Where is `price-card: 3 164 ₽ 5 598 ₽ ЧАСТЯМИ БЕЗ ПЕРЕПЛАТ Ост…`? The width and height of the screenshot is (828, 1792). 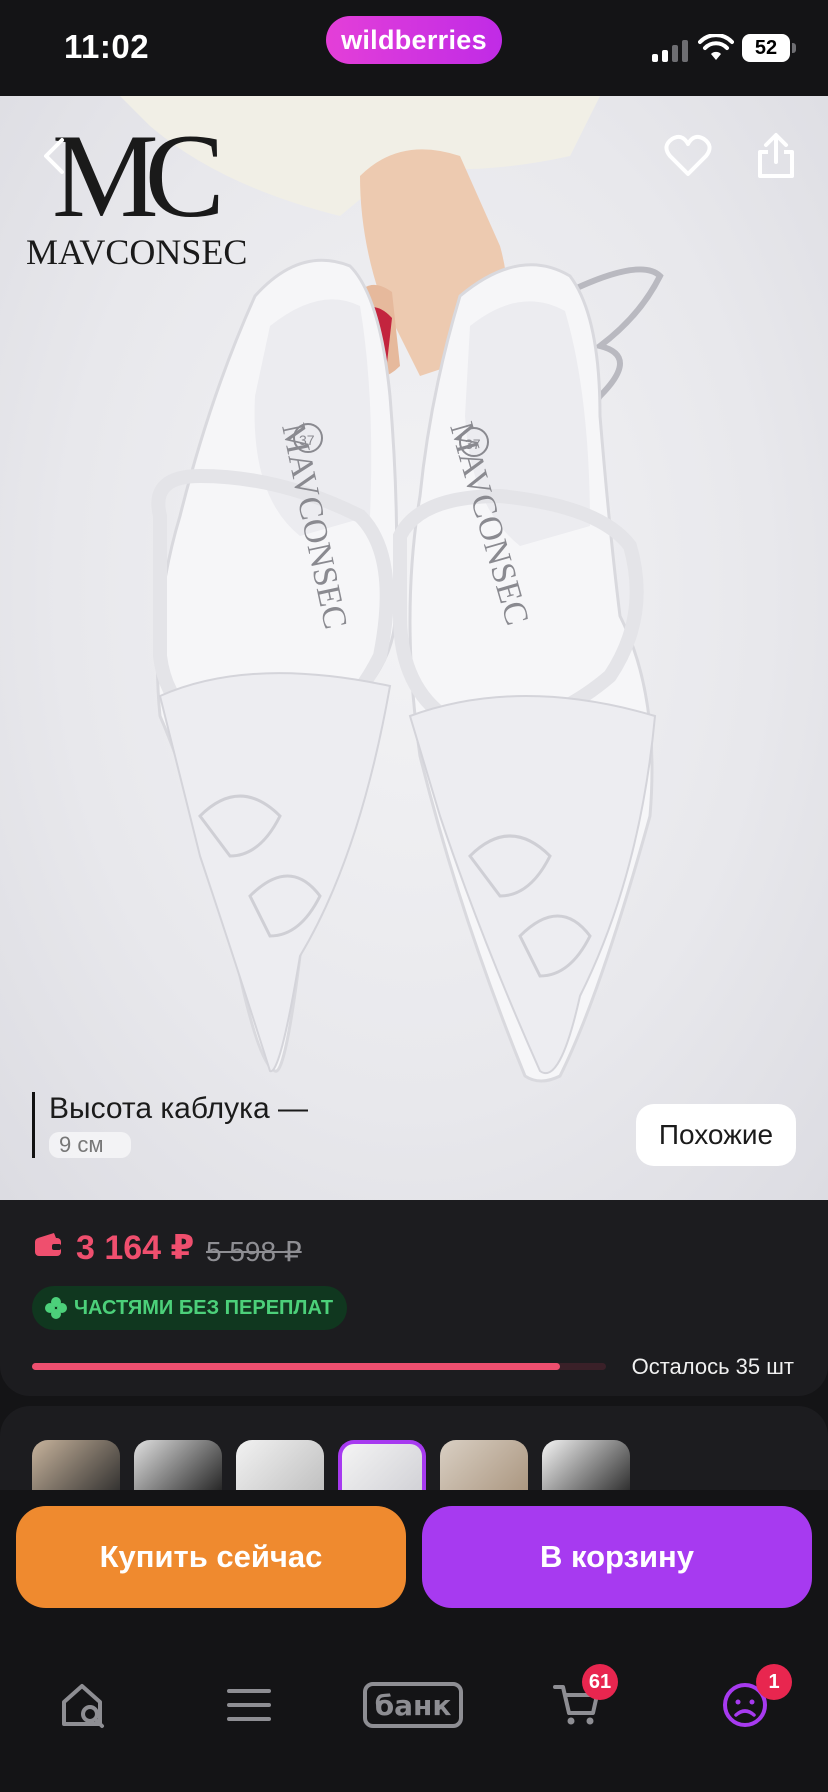
price-card: 3 164 ₽ 5 598 ₽ ЧАСТЯМИ БЕЗ ПЕРЕПЛАТ Ост… is located at coordinates (414, 1298).